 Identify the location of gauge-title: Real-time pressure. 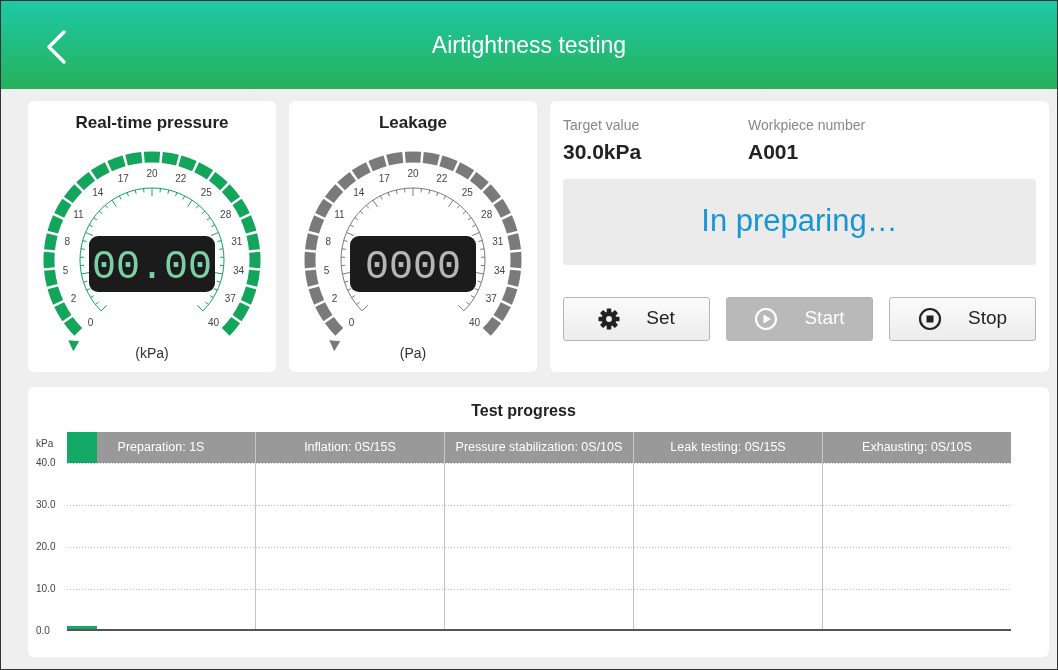
(152, 123).